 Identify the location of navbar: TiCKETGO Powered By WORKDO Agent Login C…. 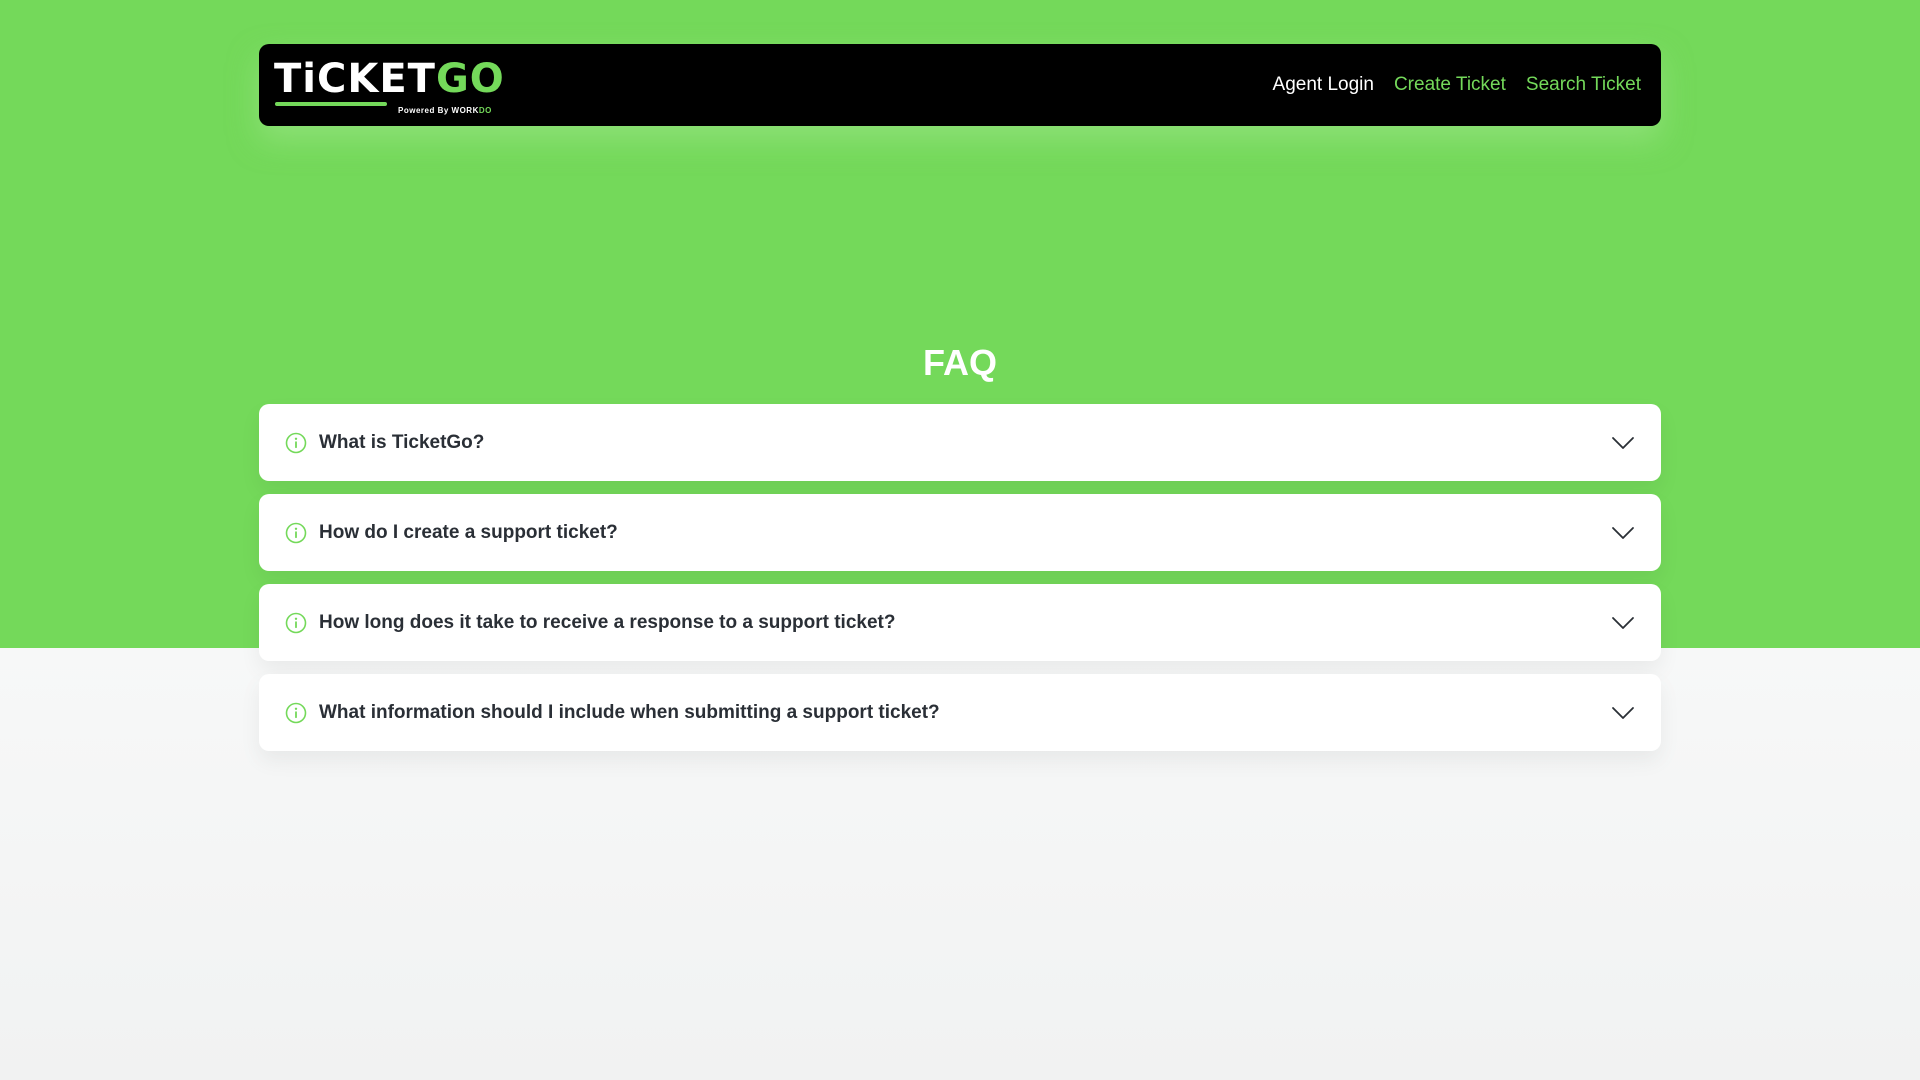
(960, 85).